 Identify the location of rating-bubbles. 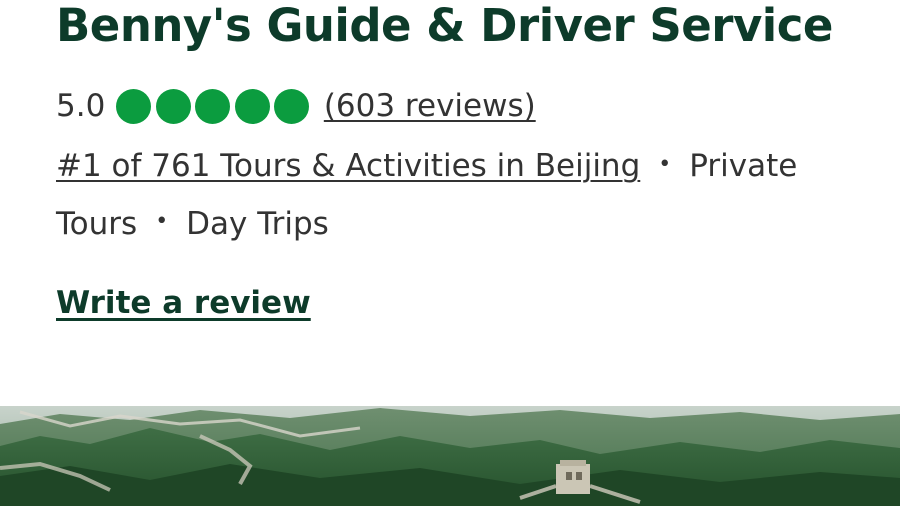
(215, 106).